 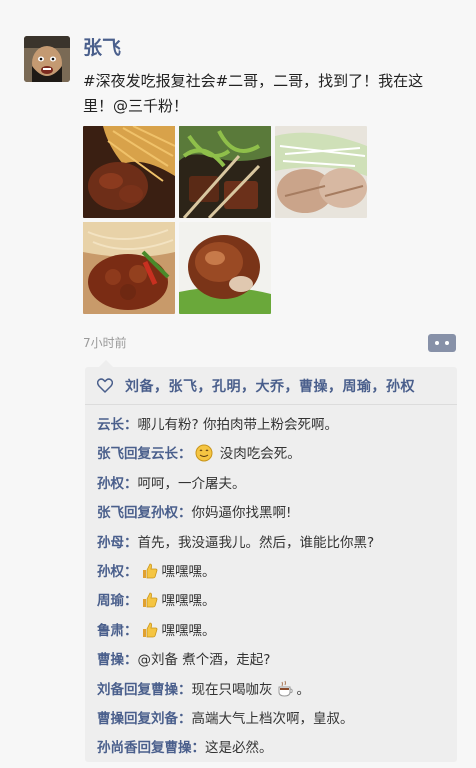 What do you see at coordinates (277, 660) in the screenshot?
I see `comment-item: 曹操：@刘备 煮个酒，走起?` at bounding box center [277, 660].